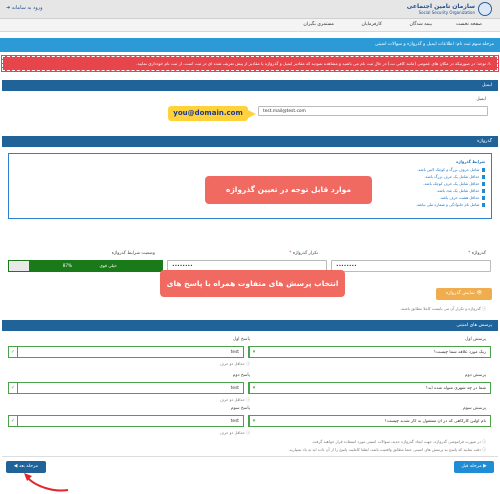 The image size is (500, 494). Describe the element at coordinates (126, 388) in the screenshot. I see `a2-input: test ✓` at that location.